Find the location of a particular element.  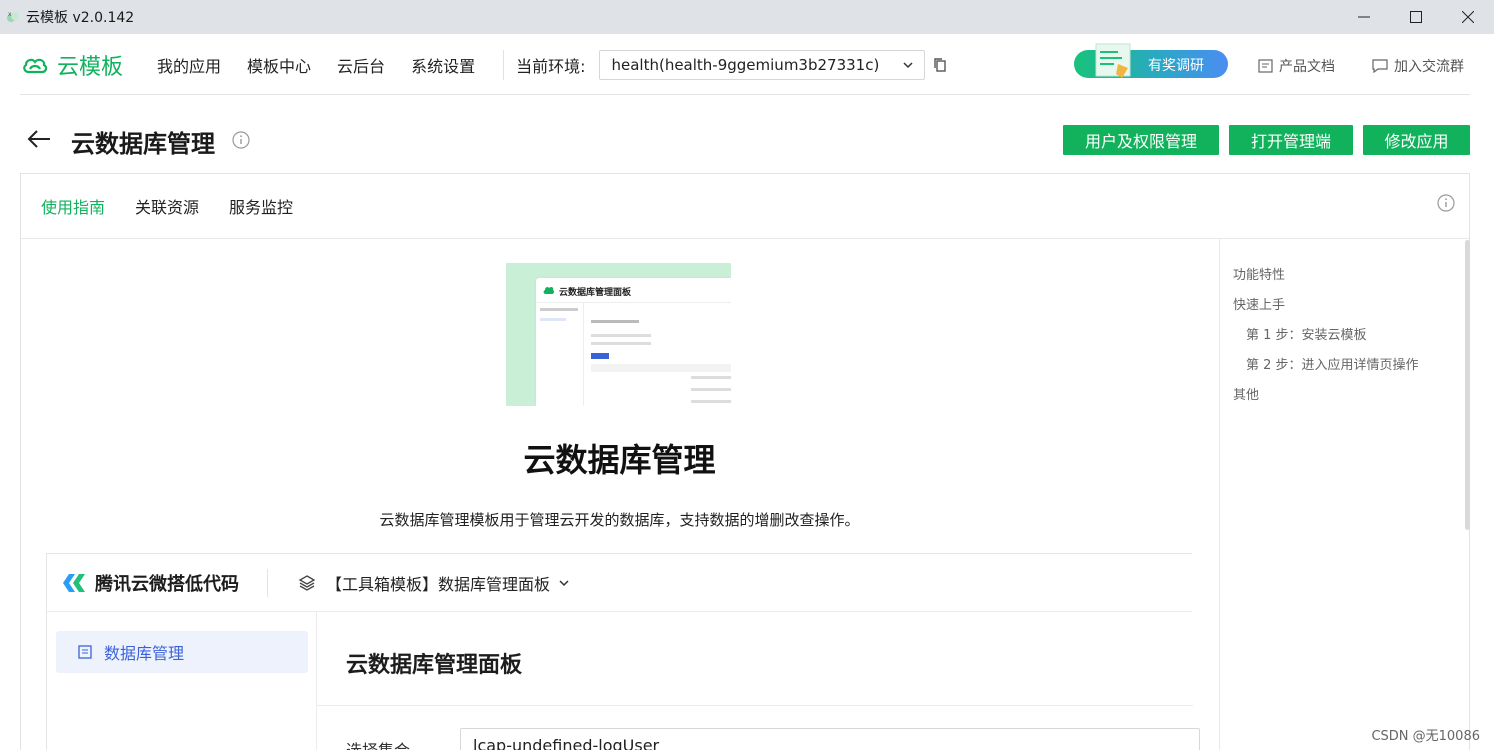

shot-main-title: 云数据库管理面板 is located at coordinates (434, 665).